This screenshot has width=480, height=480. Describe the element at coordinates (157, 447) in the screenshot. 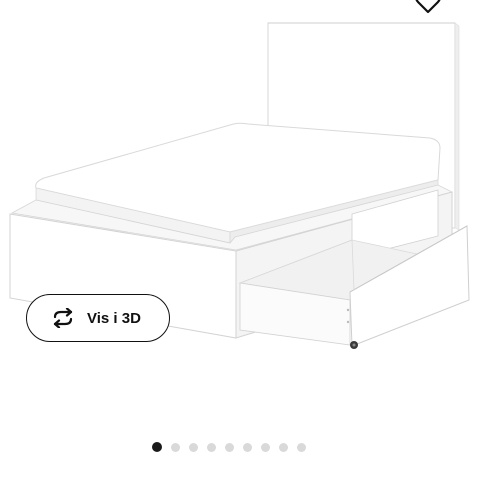

I see `carousel-dot-active` at that location.